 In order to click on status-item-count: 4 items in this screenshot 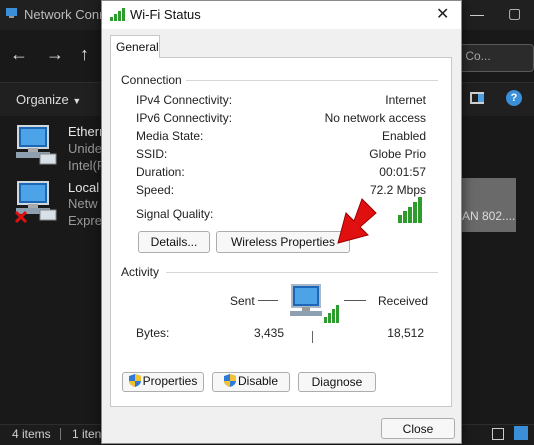, I will do `click(31, 434)`.